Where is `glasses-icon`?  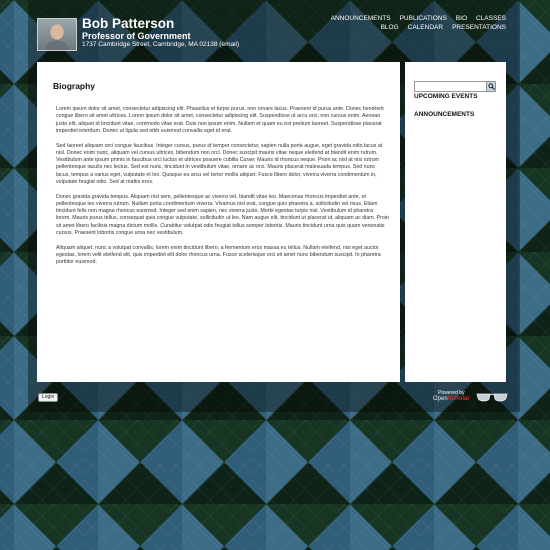 glasses-icon is located at coordinates (492, 397).